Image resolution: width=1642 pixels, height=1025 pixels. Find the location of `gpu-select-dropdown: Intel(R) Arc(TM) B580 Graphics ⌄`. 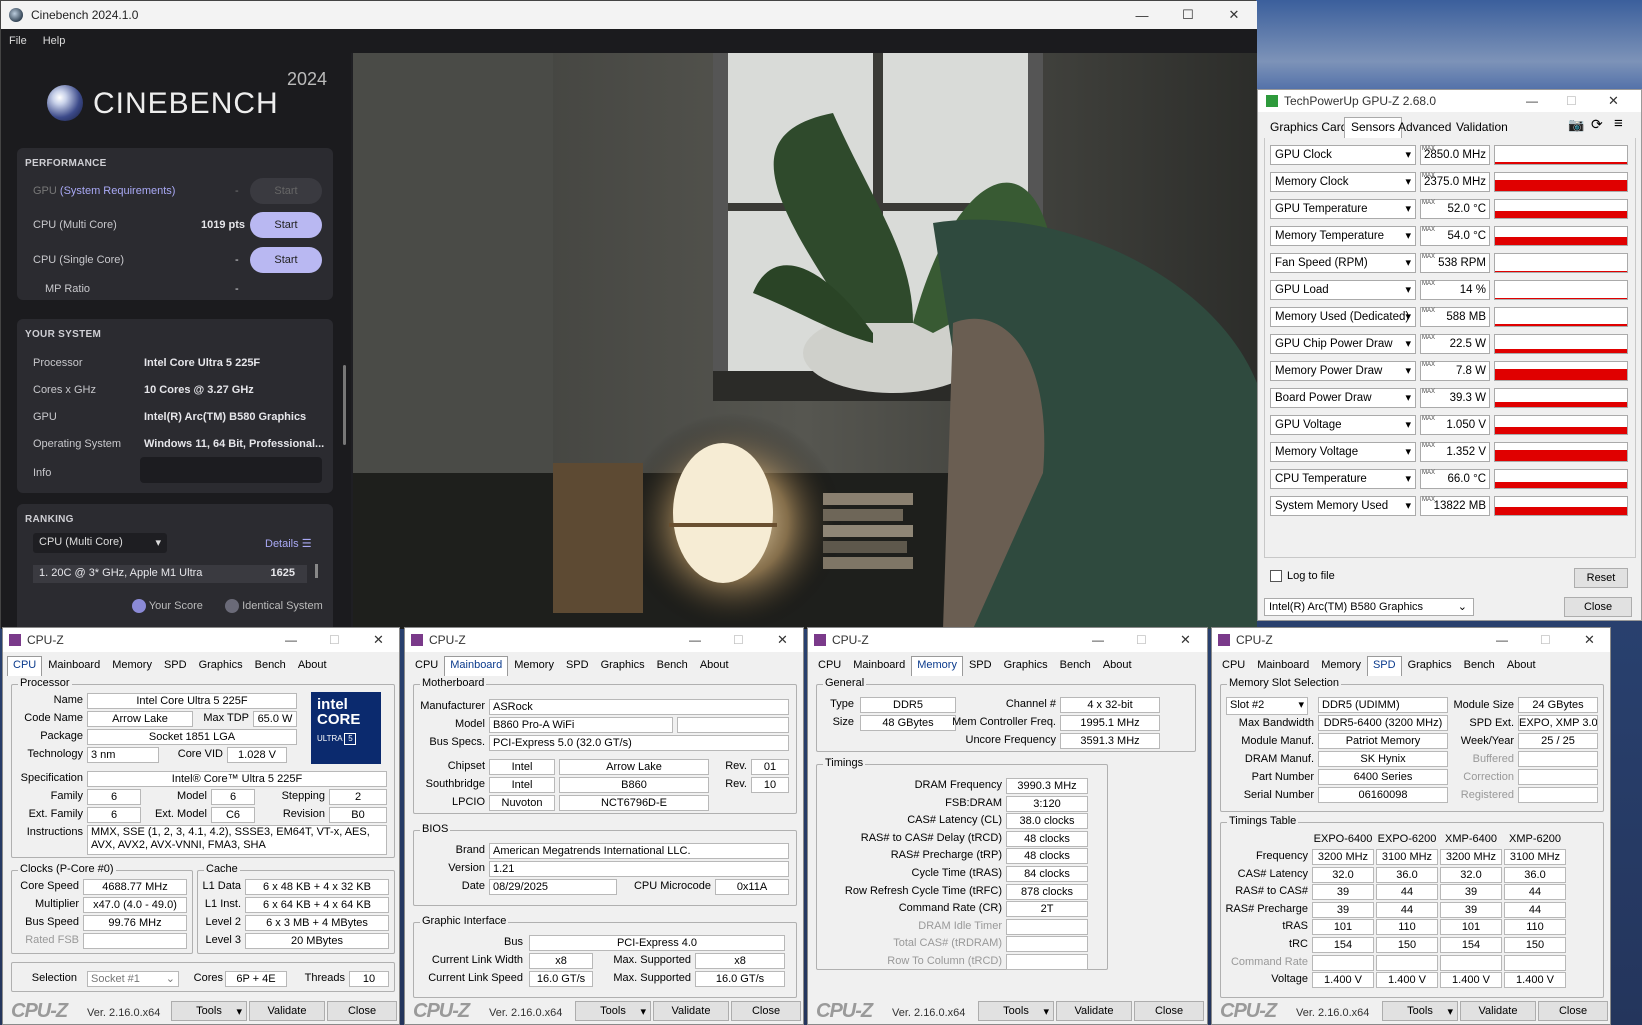

gpu-select-dropdown: Intel(R) Arc(TM) B580 Graphics ⌄ is located at coordinates (1369, 607).